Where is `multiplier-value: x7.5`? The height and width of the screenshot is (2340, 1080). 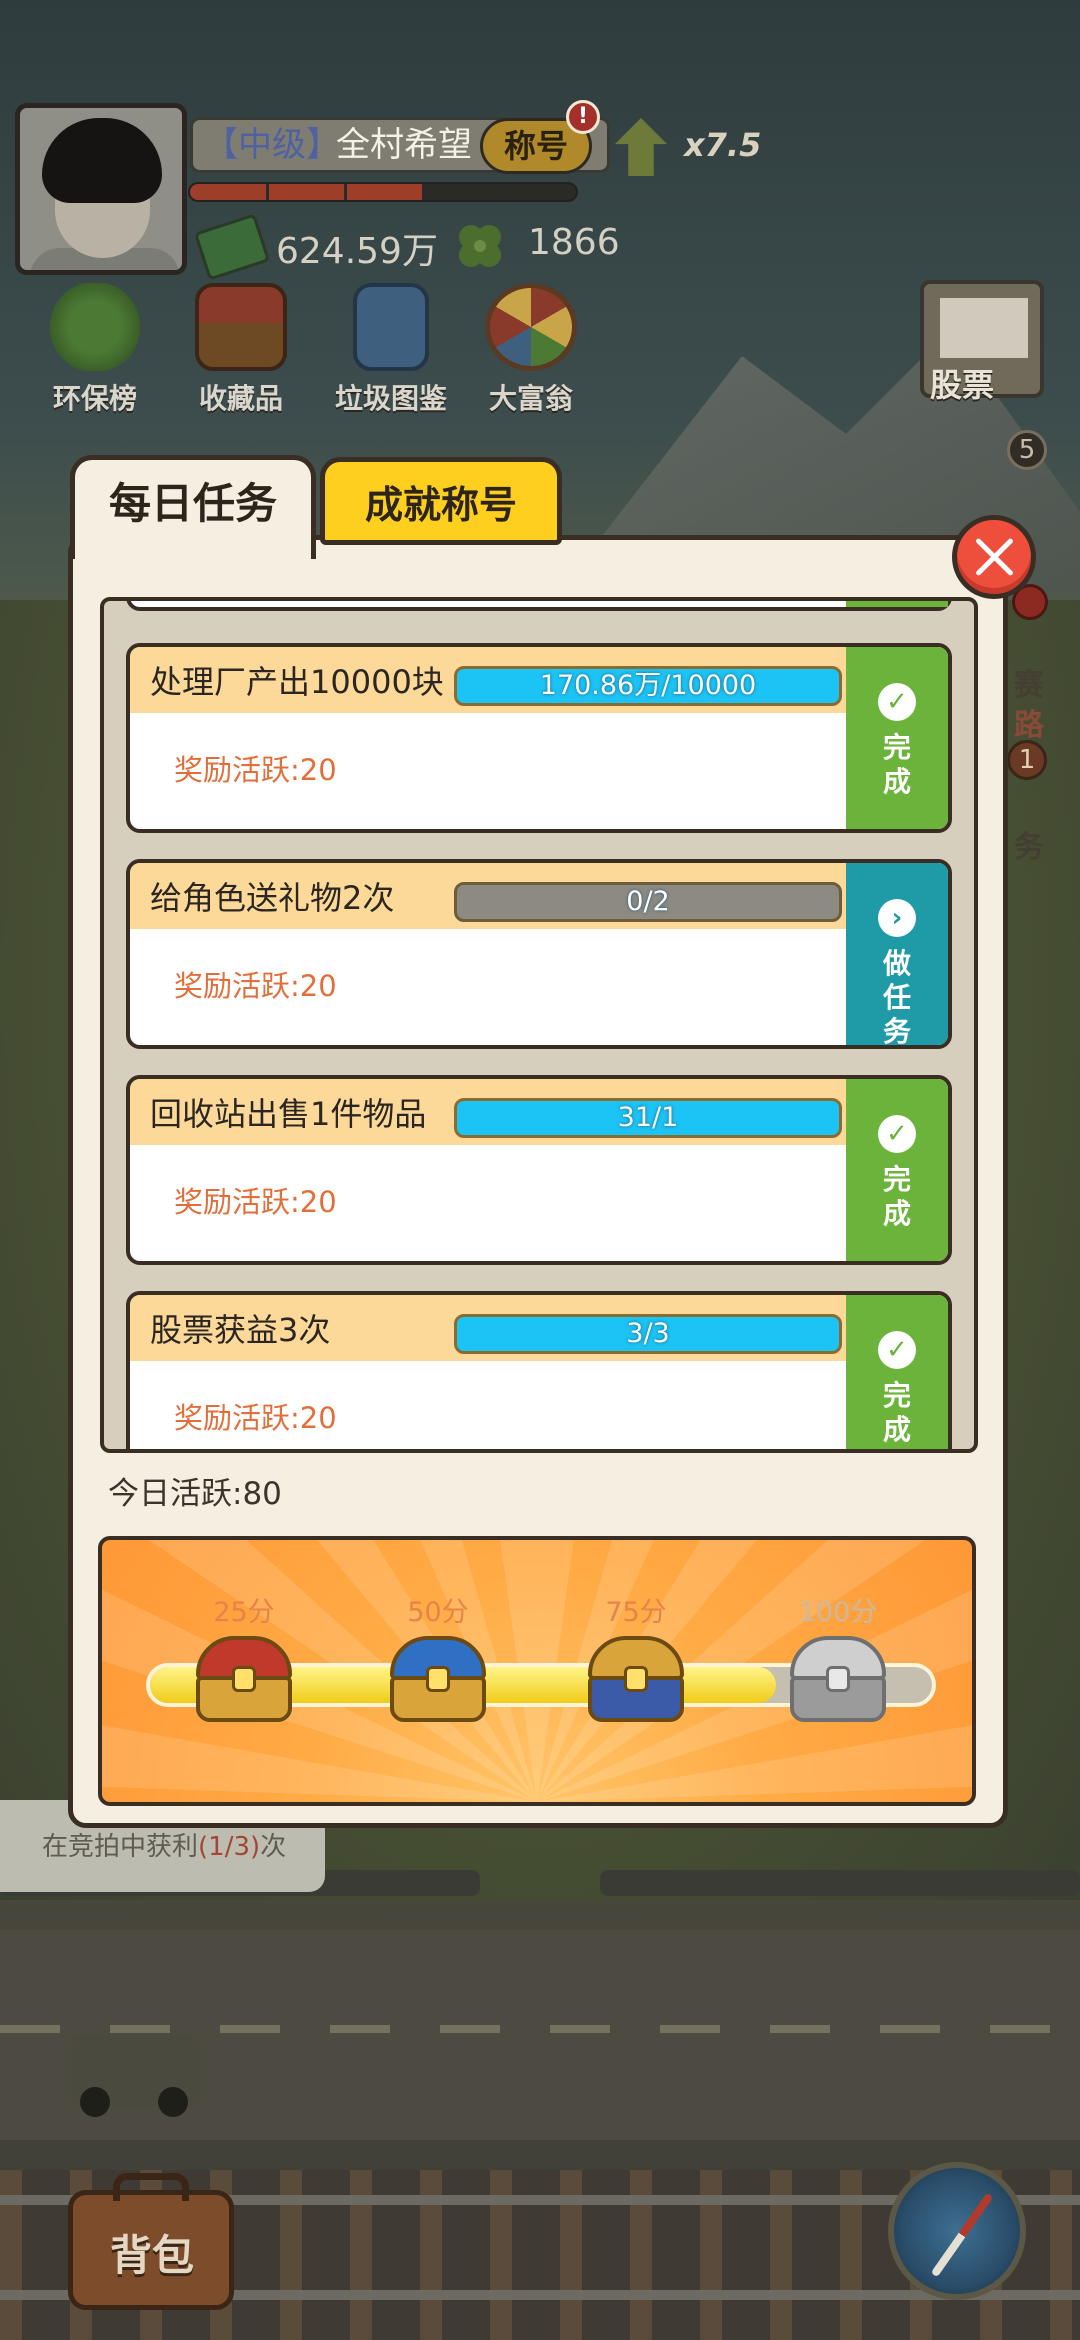
multiplier-value: x7.5 is located at coordinates (723, 145).